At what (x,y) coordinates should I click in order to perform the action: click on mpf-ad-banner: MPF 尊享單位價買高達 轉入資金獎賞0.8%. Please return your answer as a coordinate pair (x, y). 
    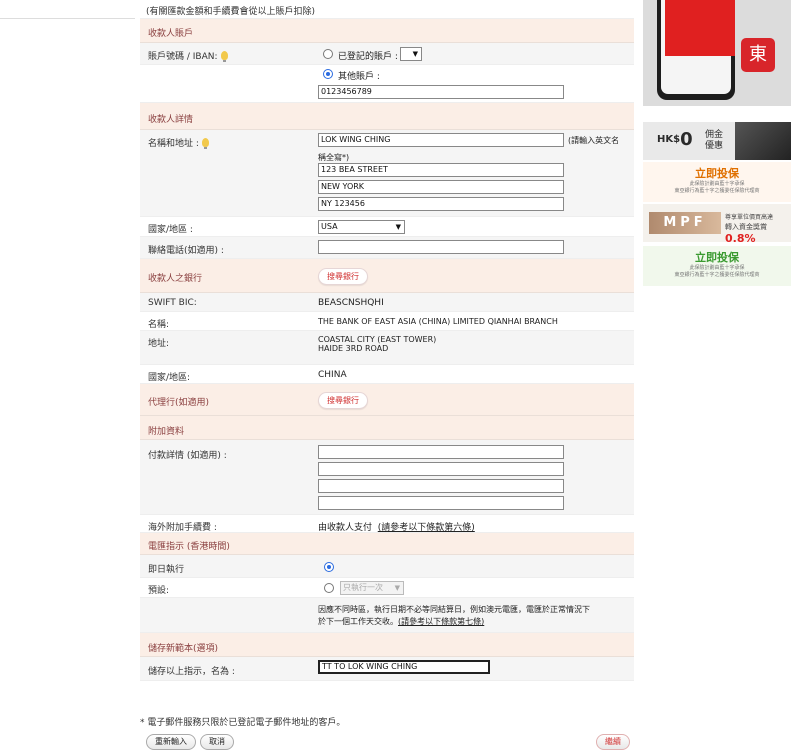
    Looking at the image, I should click on (717, 224).